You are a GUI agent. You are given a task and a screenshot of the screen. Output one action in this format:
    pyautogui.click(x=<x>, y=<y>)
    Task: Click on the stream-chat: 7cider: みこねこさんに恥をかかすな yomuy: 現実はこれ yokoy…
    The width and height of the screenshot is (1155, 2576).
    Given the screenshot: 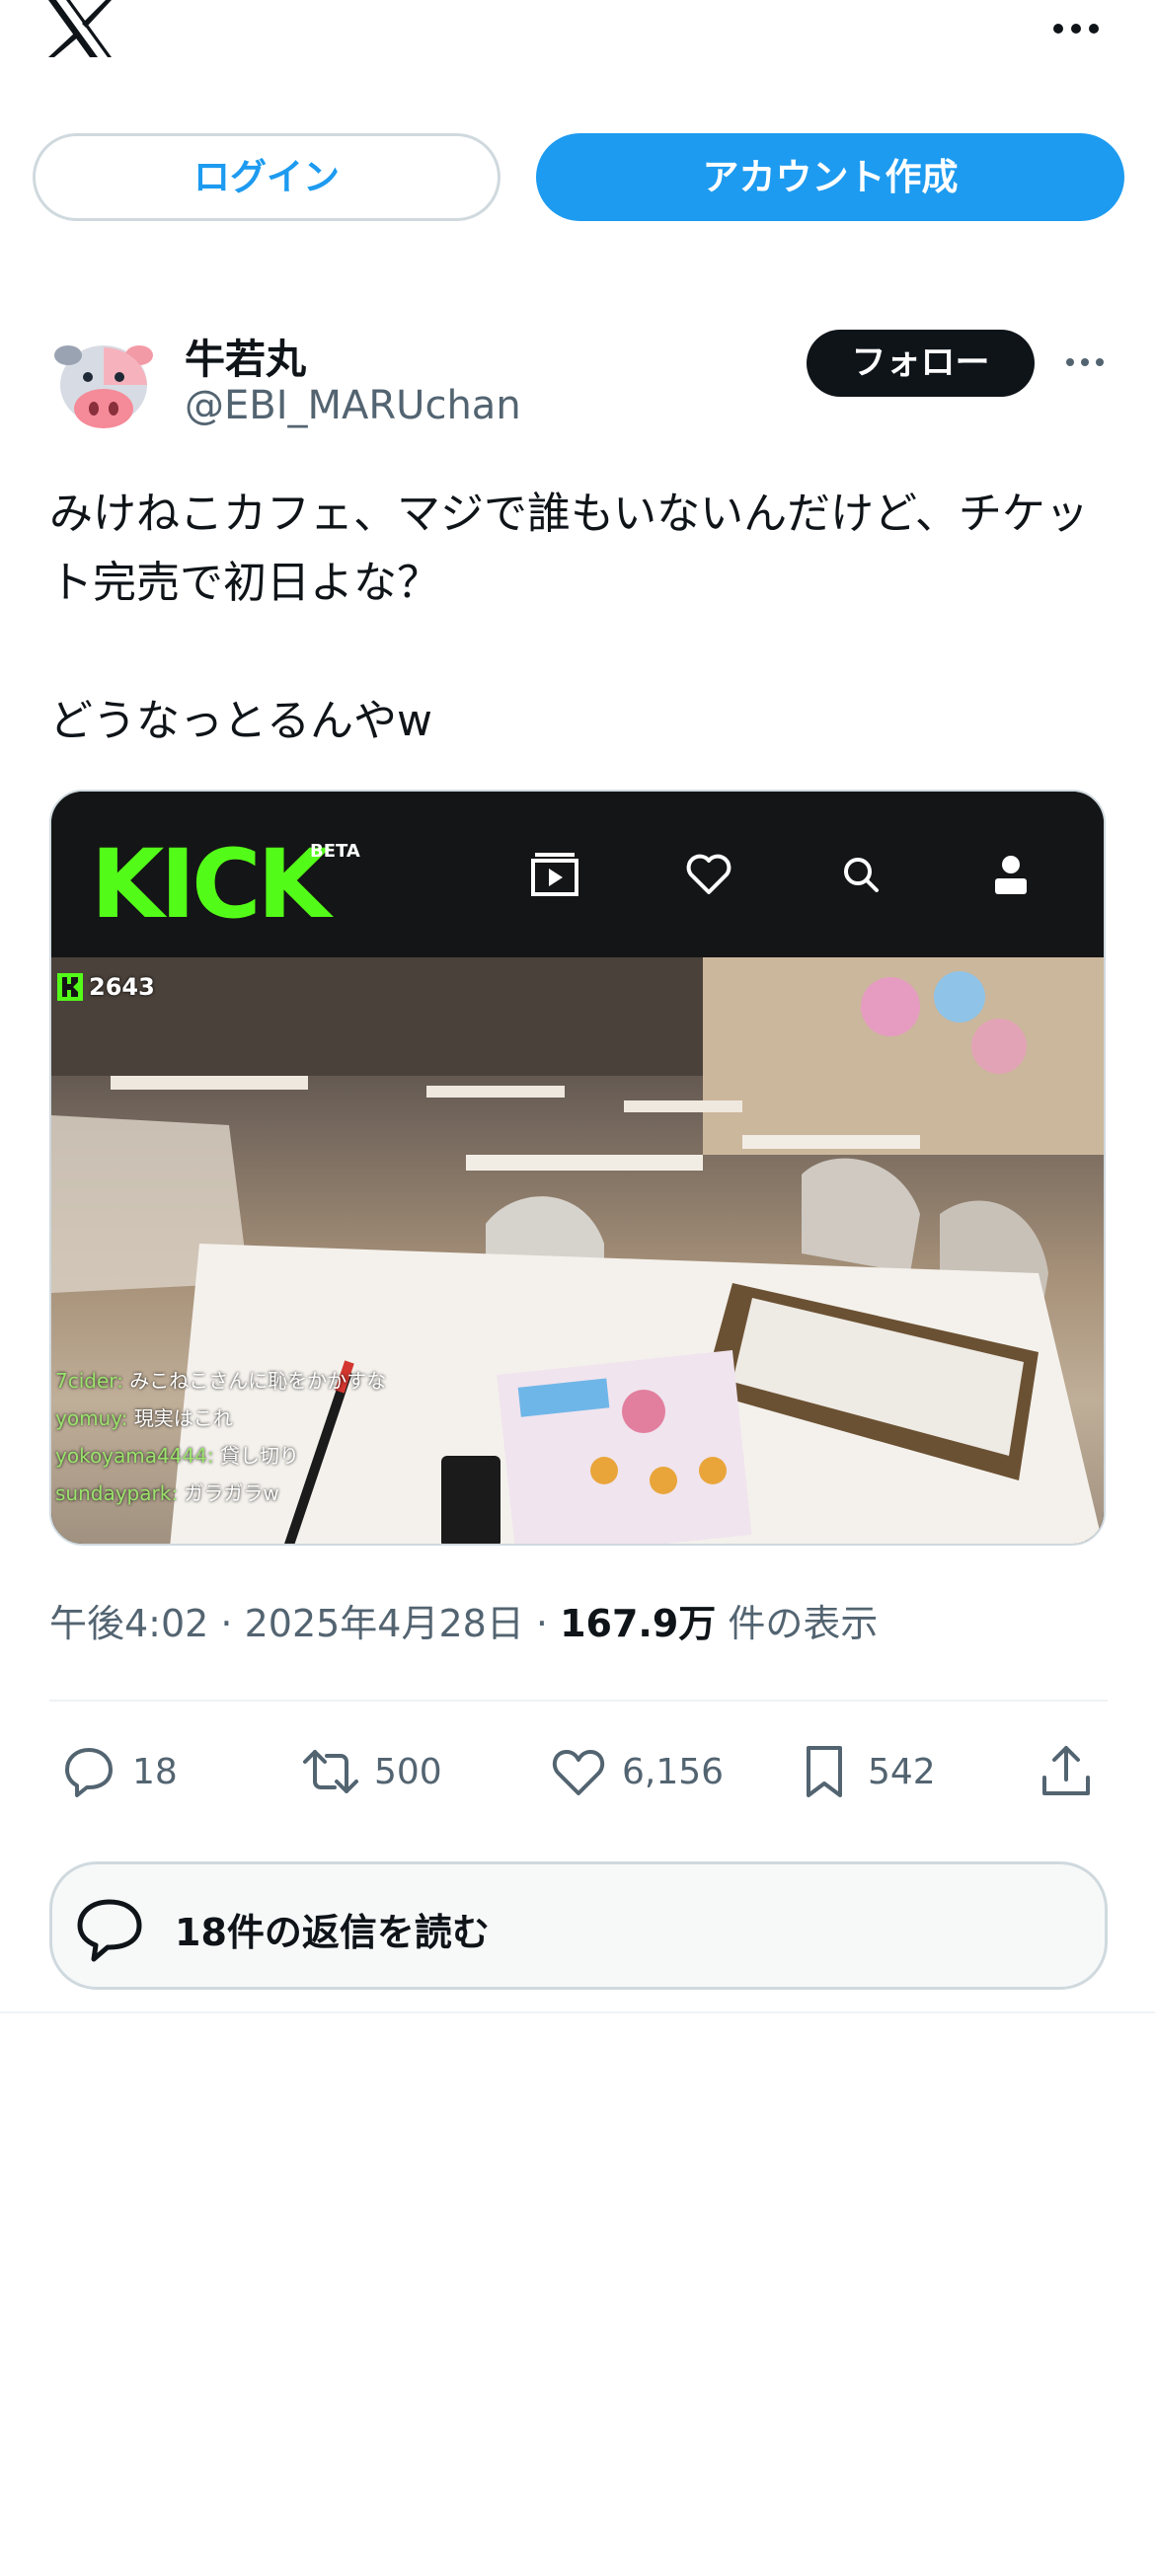 What is the action you would take?
    pyautogui.click(x=220, y=1437)
    